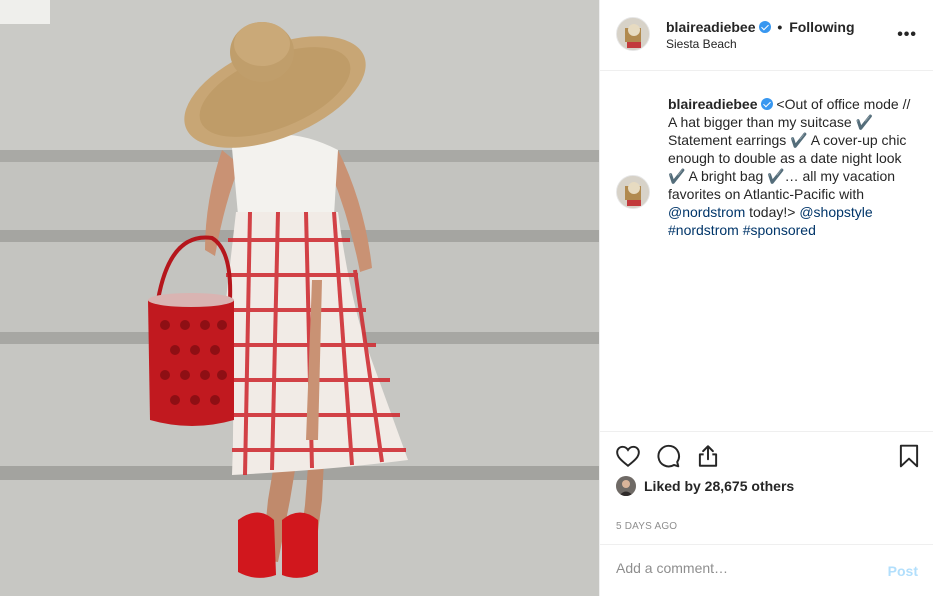 The width and height of the screenshot is (933, 596). What do you see at coordinates (766, 431) in the screenshot?
I see `action-bar` at bounding box center [766, 431].